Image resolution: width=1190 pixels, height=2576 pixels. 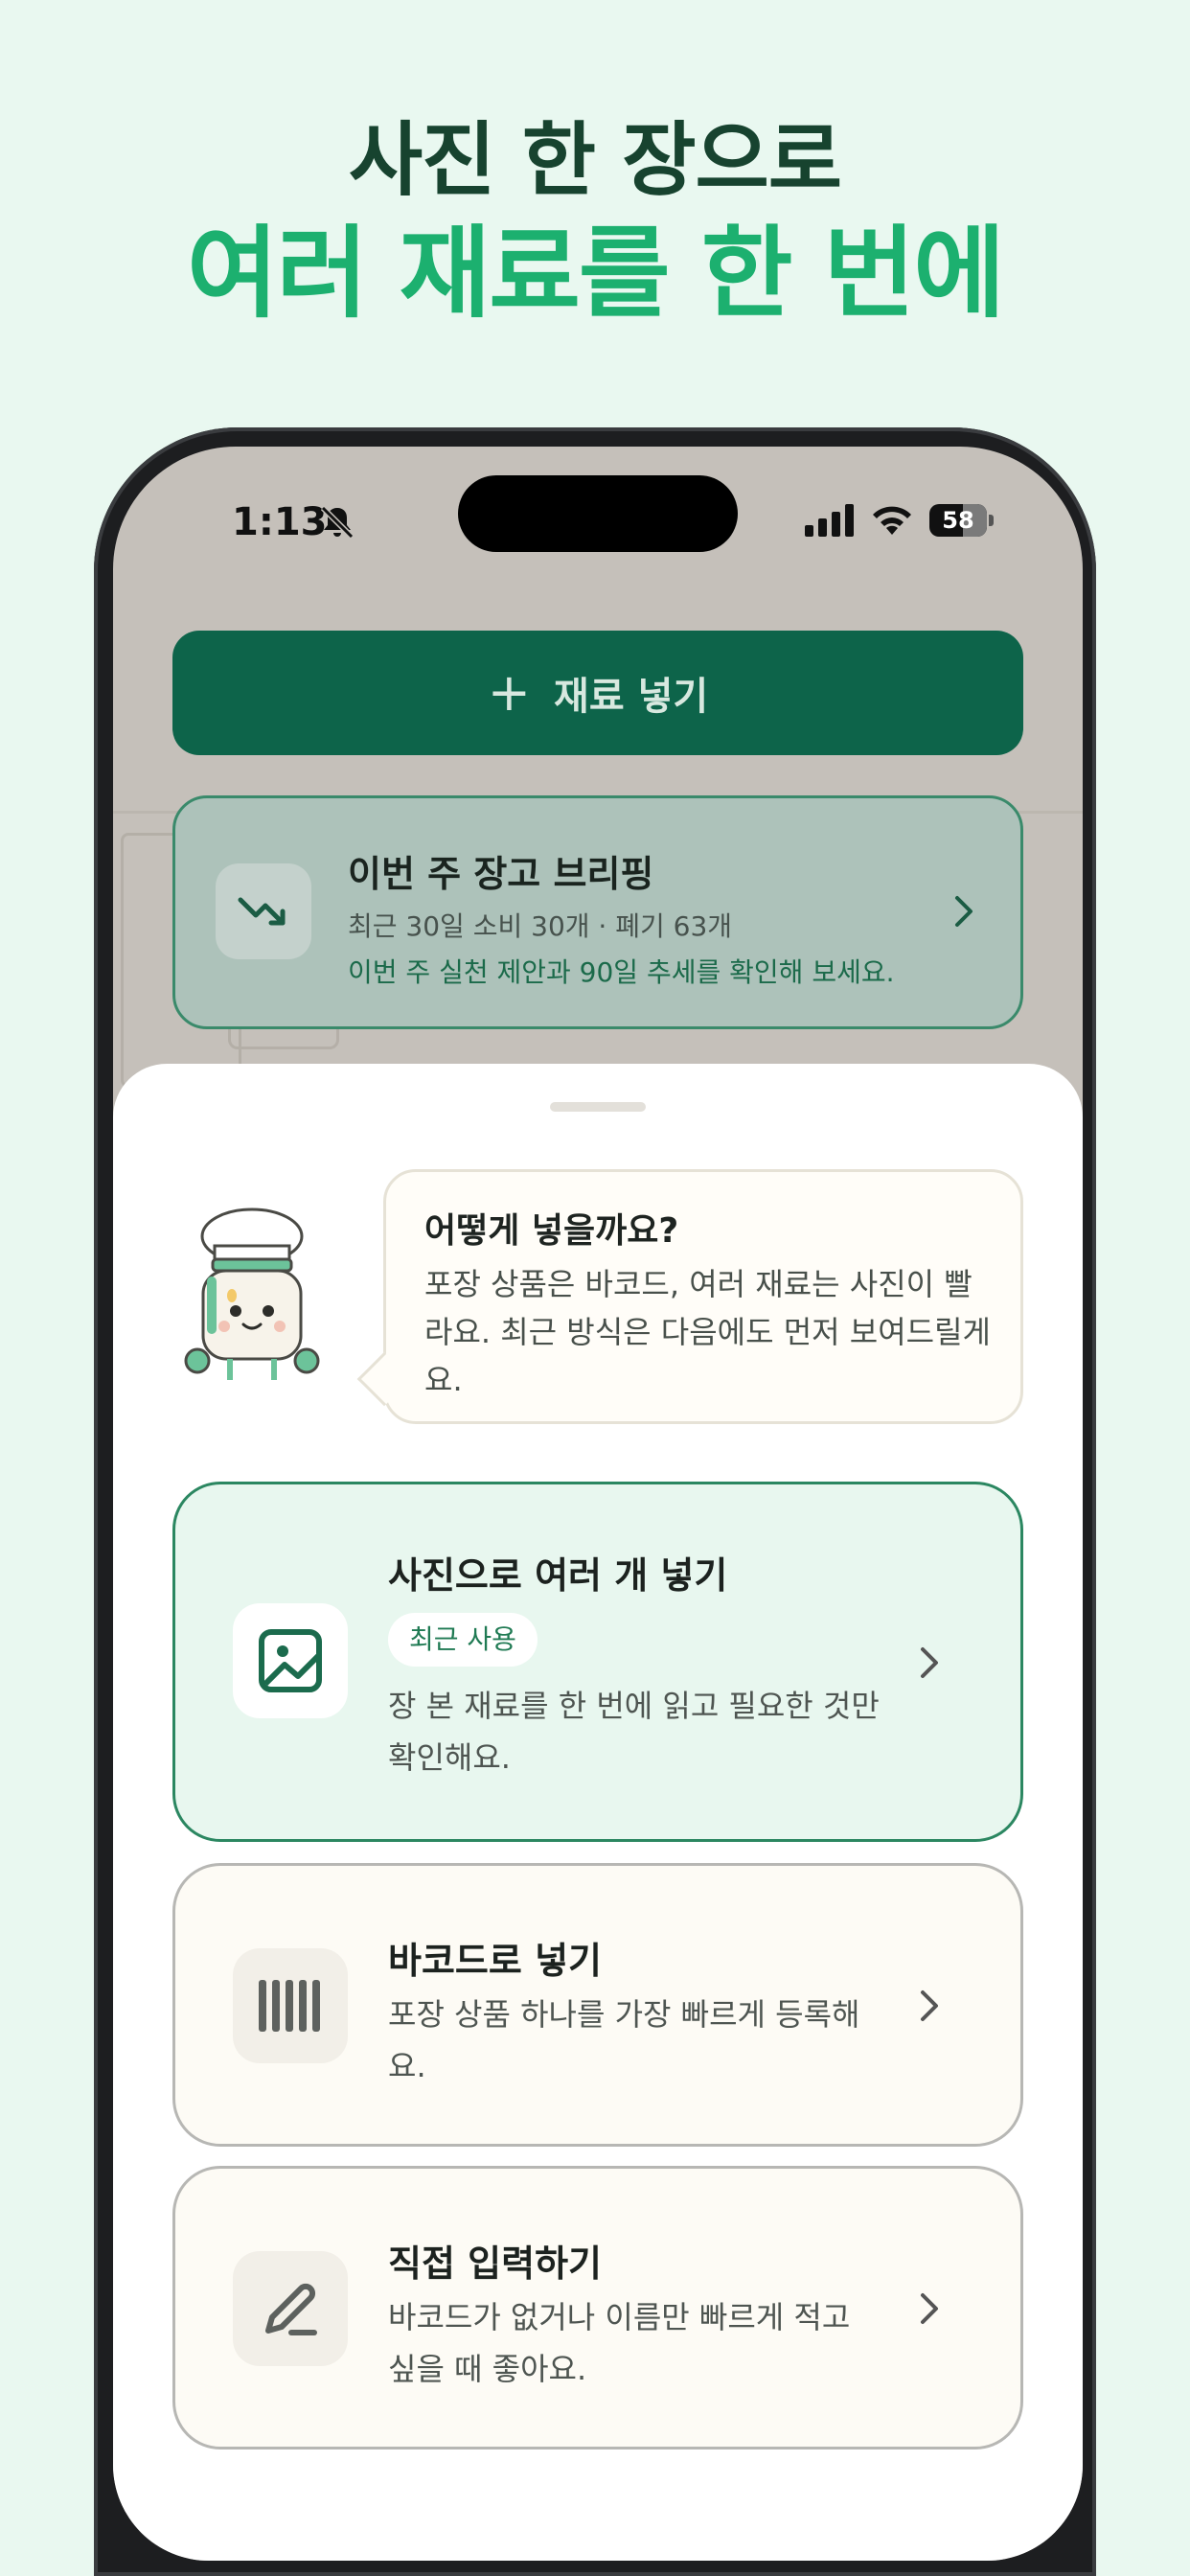 What do you see at coordinates (338, 522) in the screenshot?
I see `bell-slash-icon` at bounding box center [338, 522].